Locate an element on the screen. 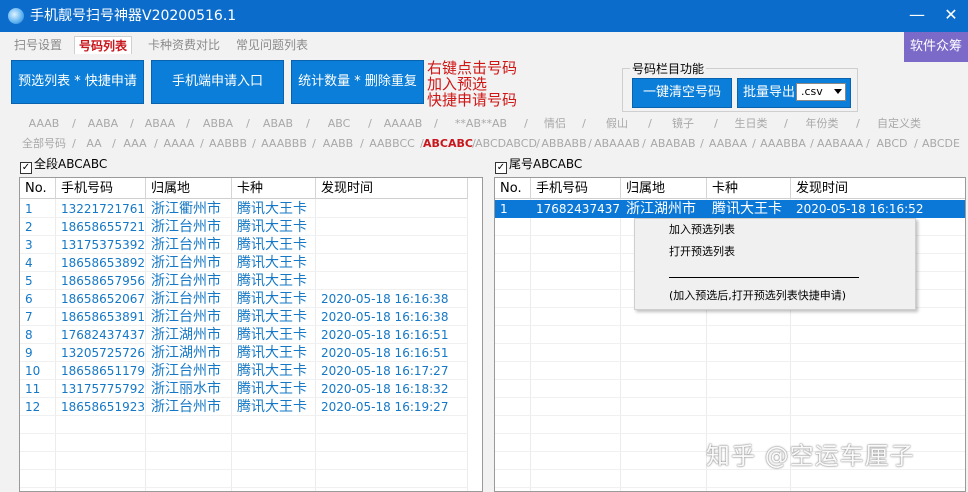 Image resolution: width=968 pixels, height=492 pixels. left-segment-checkbox: ✓ 全段ABCABC is located at coordinates (63, 165).